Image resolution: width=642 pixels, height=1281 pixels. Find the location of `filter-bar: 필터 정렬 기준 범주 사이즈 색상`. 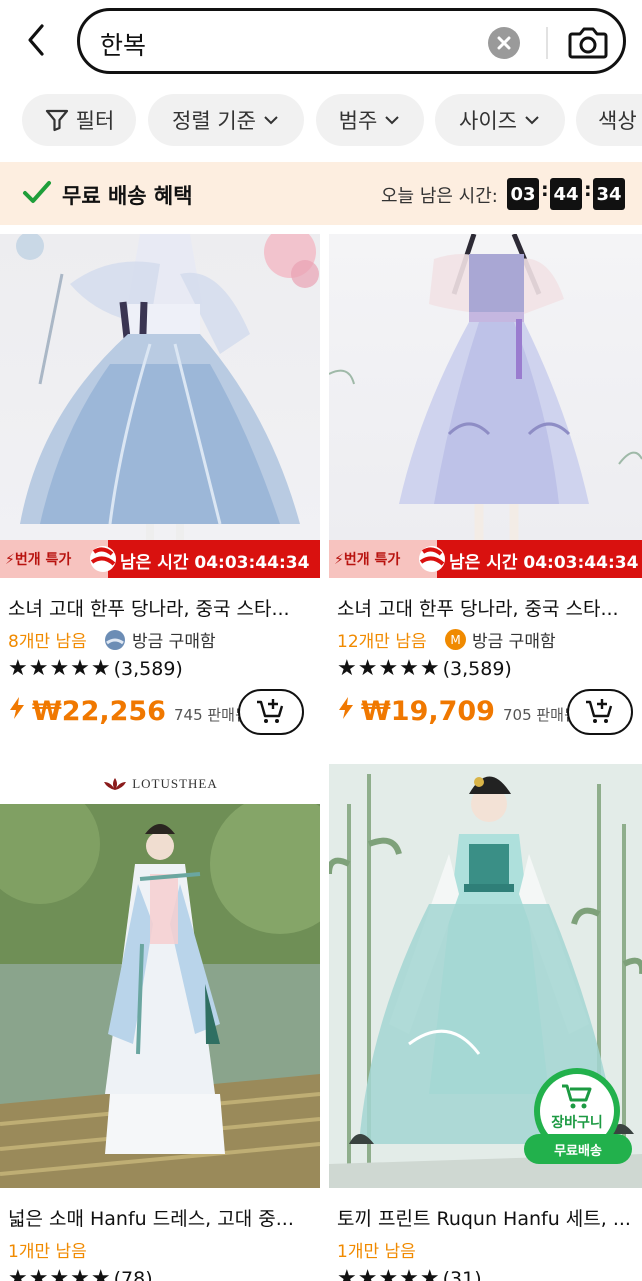

filter-bar: 필터 정렬 기준 범주 사이즈 색상 is located at coordinates (321, 121).